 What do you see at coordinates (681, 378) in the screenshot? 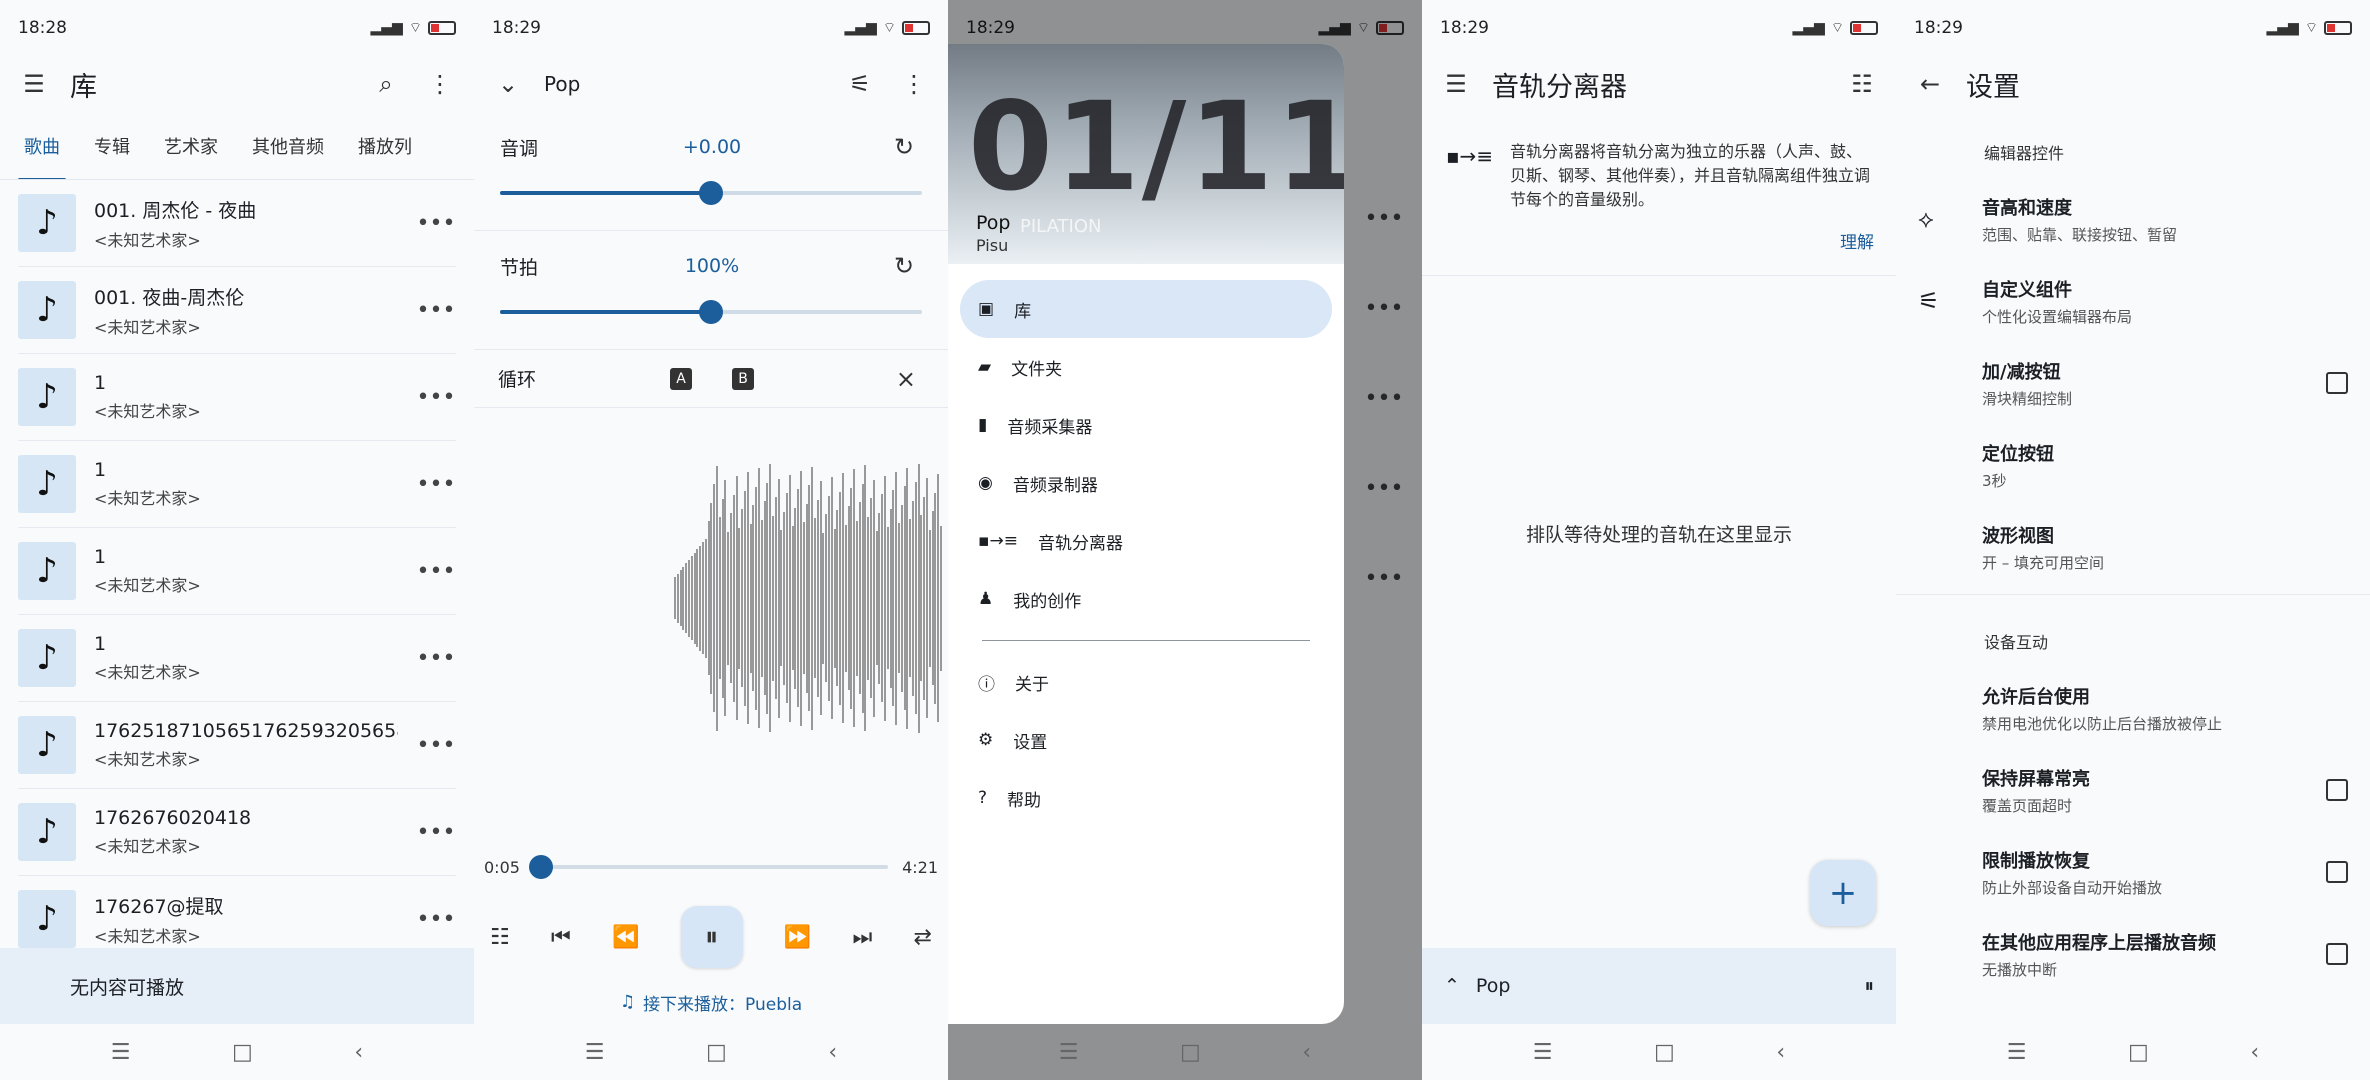
I see `loop-a-button: A` at bounding box center [681, 378].